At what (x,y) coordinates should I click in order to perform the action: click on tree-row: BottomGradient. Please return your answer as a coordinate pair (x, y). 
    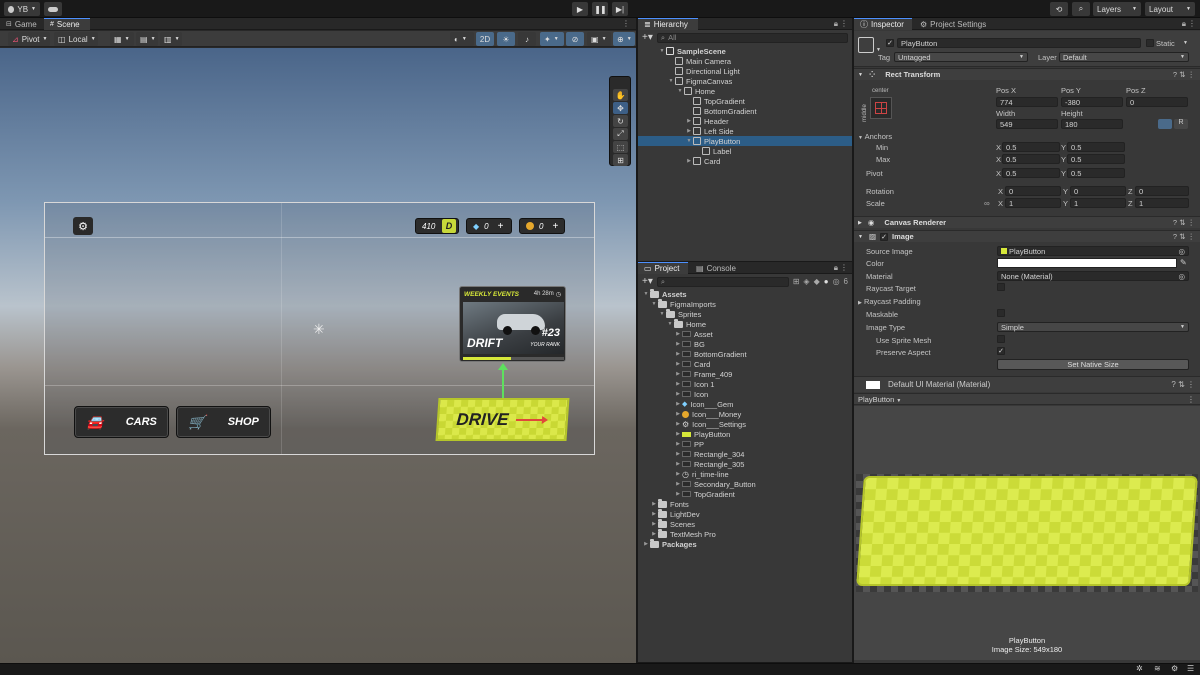
    Looking at the image, I should click on (745, 111).